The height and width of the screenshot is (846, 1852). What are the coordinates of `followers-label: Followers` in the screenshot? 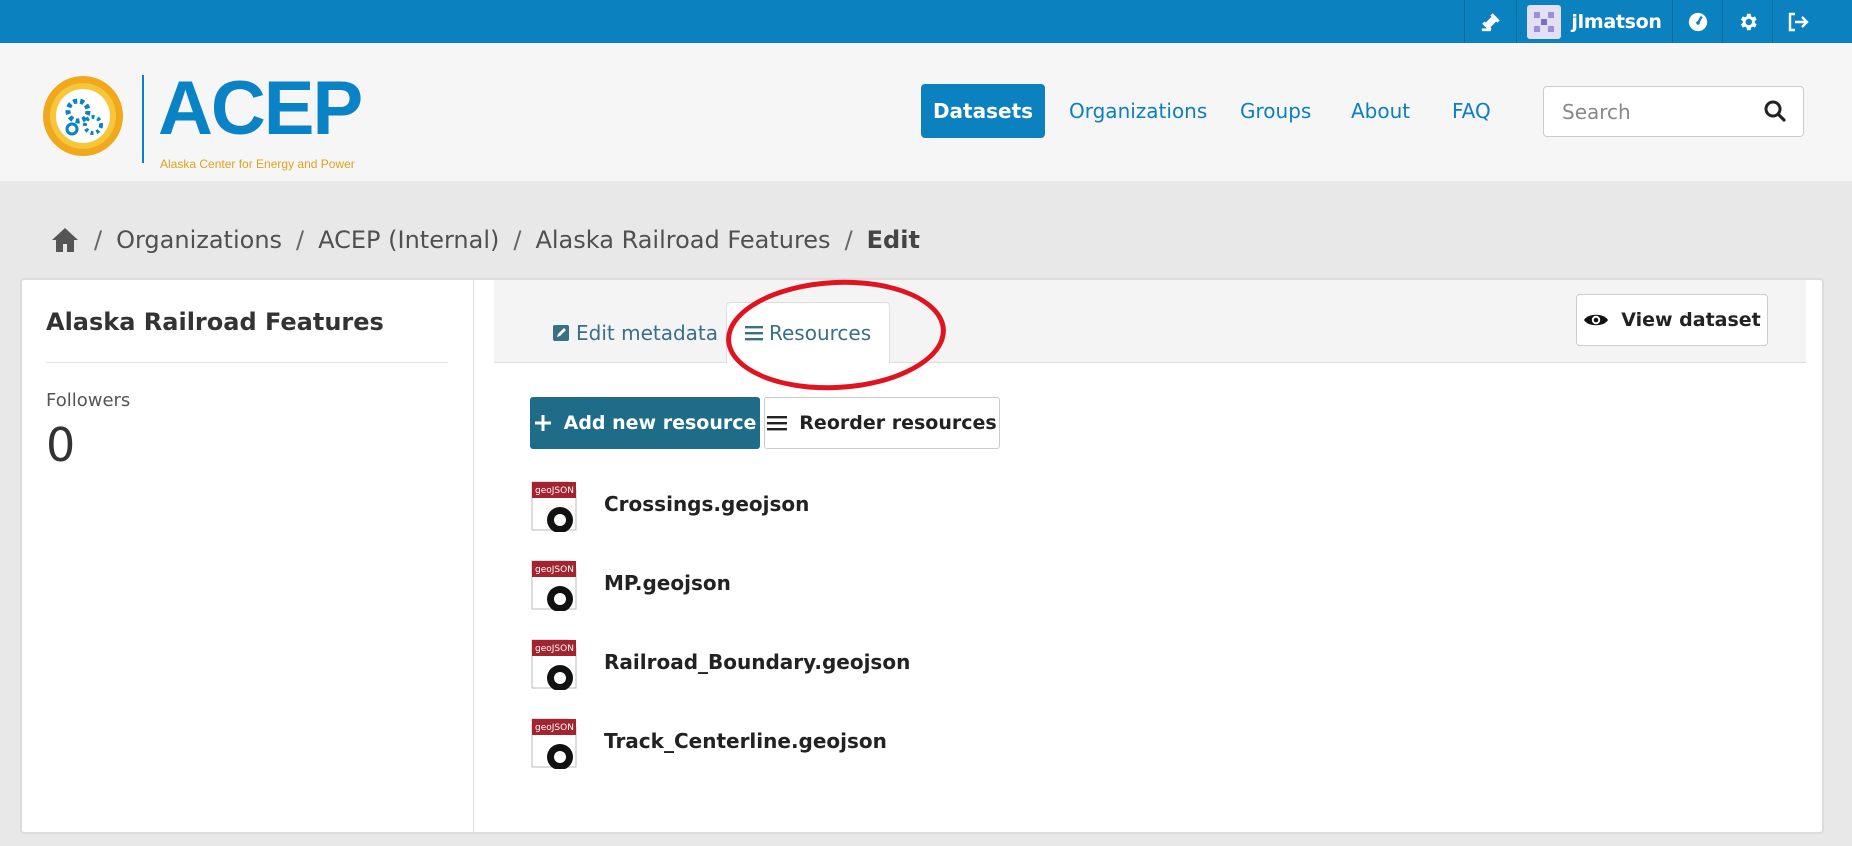 It's located at (88, 400).